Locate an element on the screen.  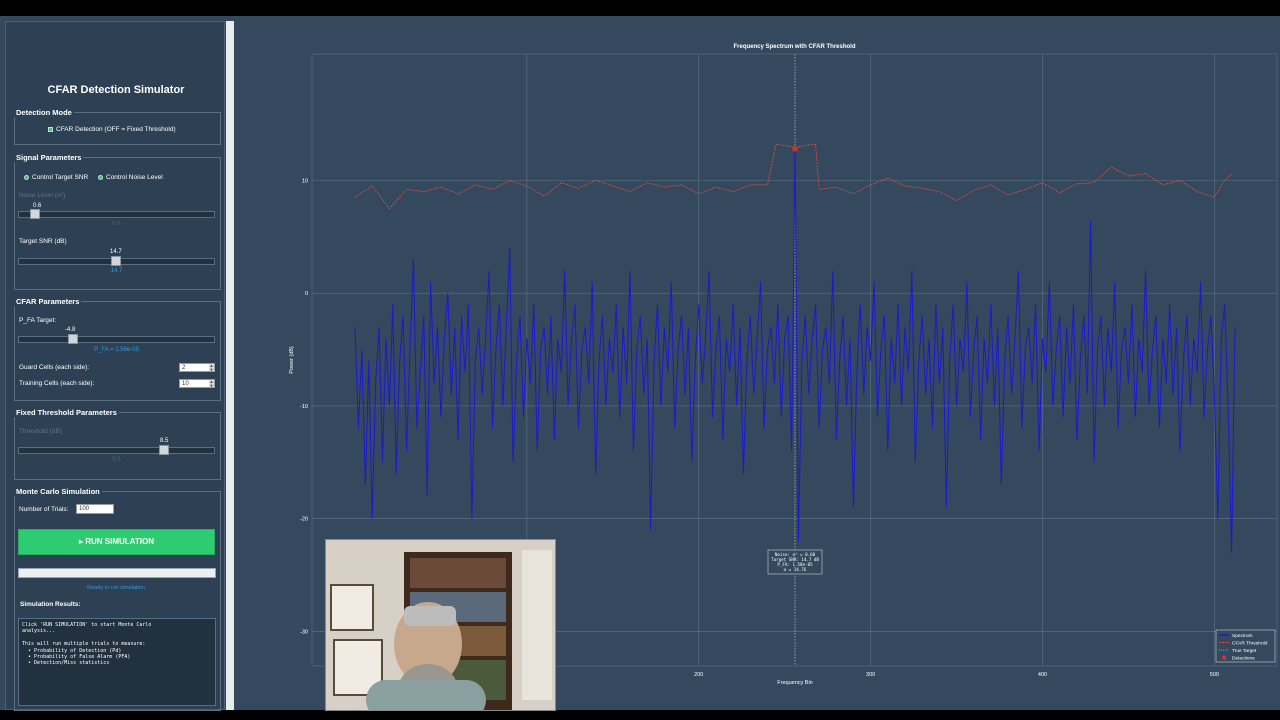
y-tick-label: -10 is located at coordinates (304, 407).